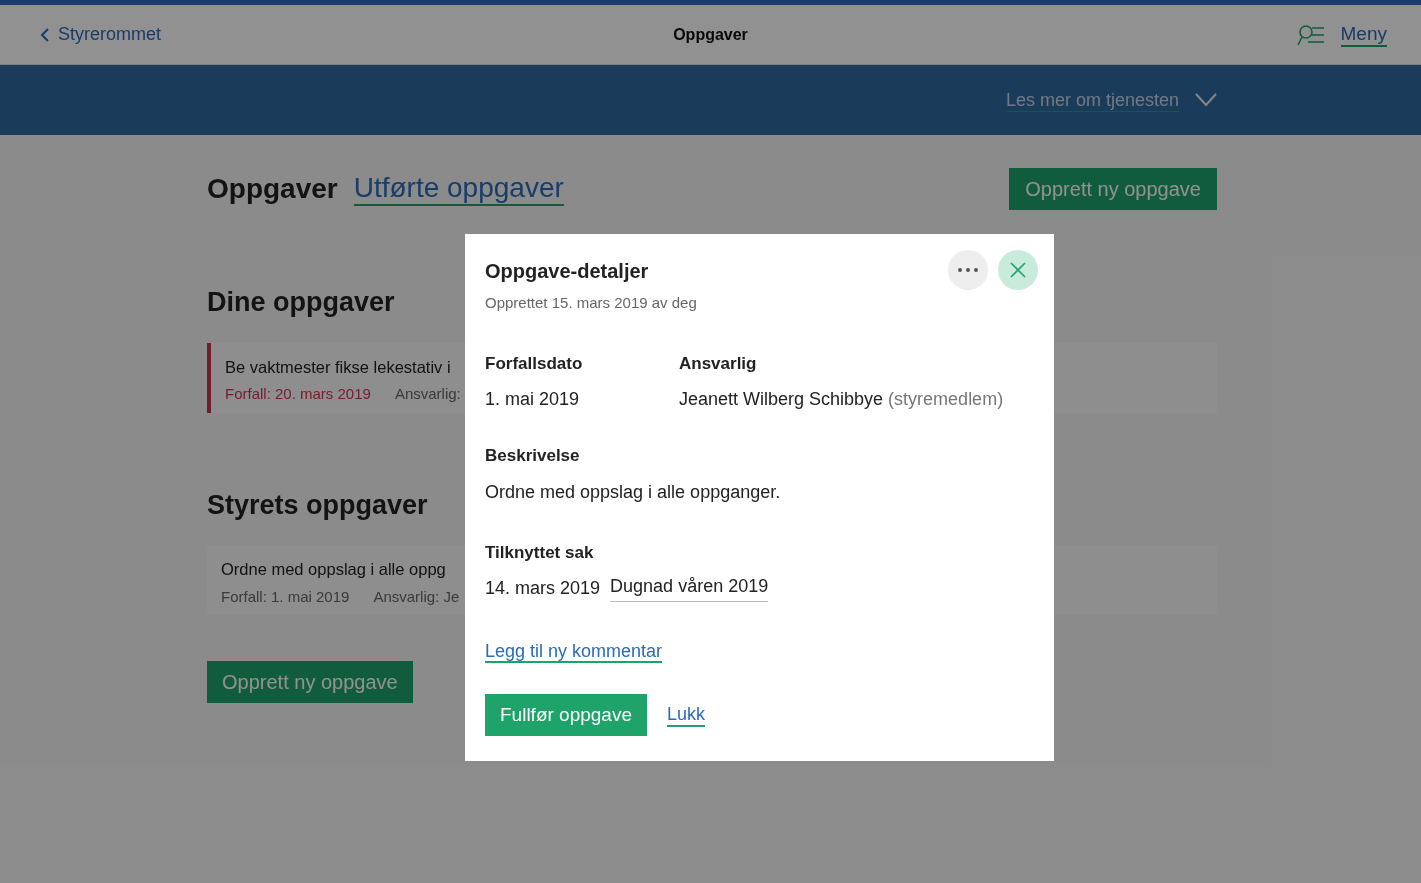  Describe the element at coordinates (45, 34) in the screenshot. I see `chevron-left-icon` at that location.